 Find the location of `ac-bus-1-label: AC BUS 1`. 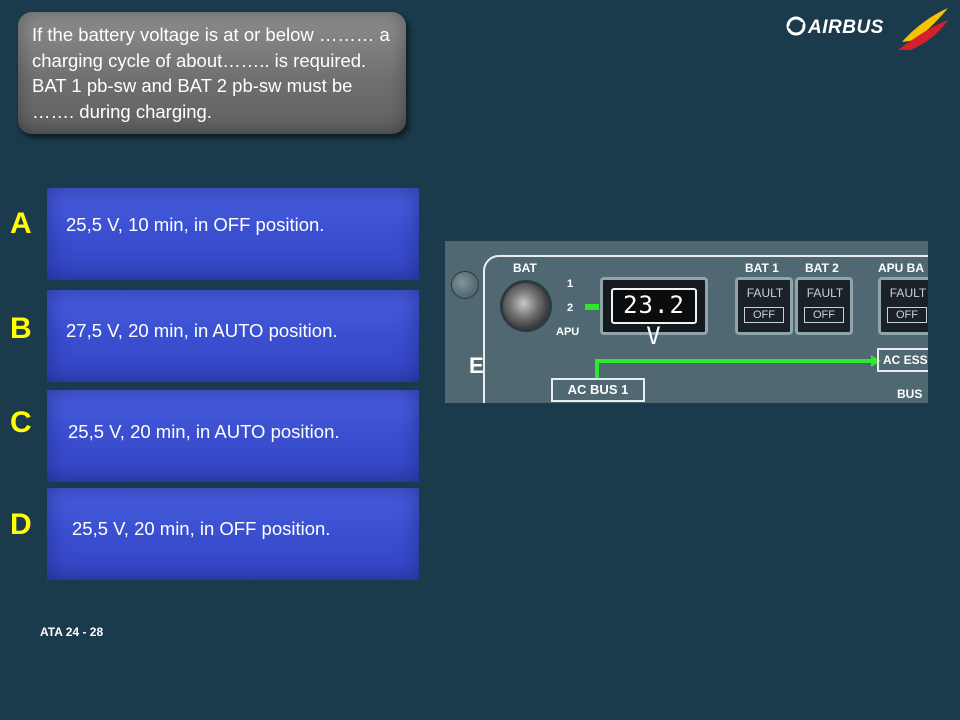

ac-bus-1-label: AC BUS 1 is located at coordinates (598, 390).